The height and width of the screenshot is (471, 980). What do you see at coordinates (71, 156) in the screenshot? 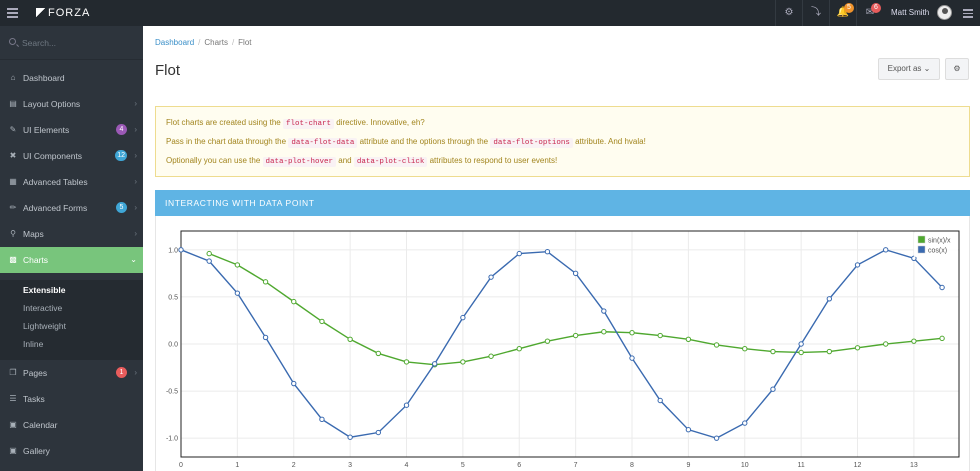
I see `sidebar-item-ui-components: ✖ UI Components 12 ›` at bounding box center [71, 156].